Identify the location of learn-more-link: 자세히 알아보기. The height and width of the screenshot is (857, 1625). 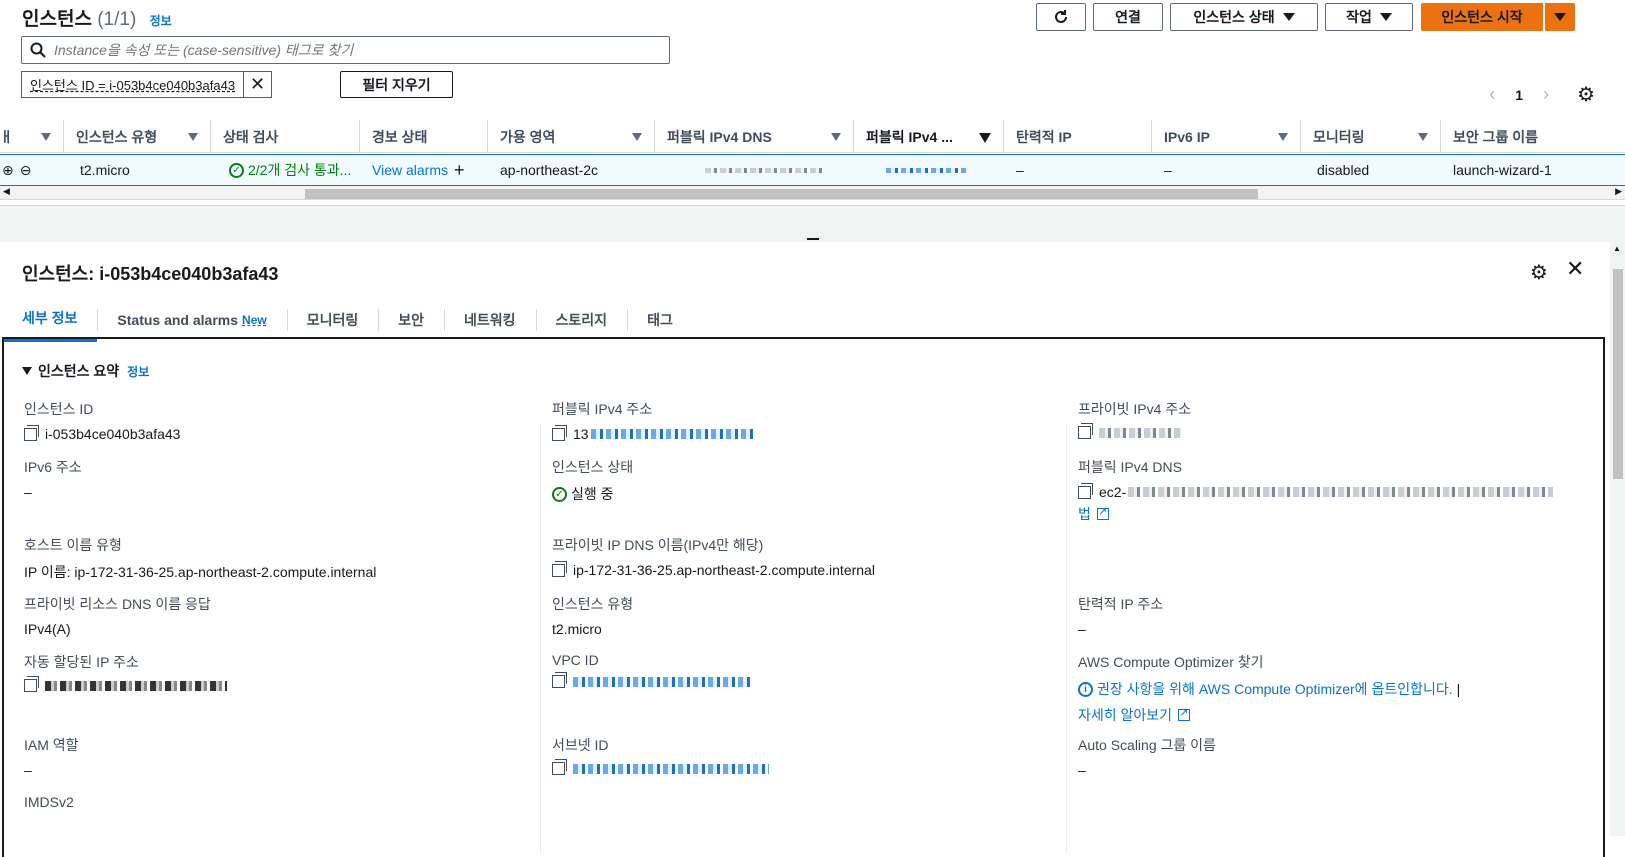
(1125, 715).